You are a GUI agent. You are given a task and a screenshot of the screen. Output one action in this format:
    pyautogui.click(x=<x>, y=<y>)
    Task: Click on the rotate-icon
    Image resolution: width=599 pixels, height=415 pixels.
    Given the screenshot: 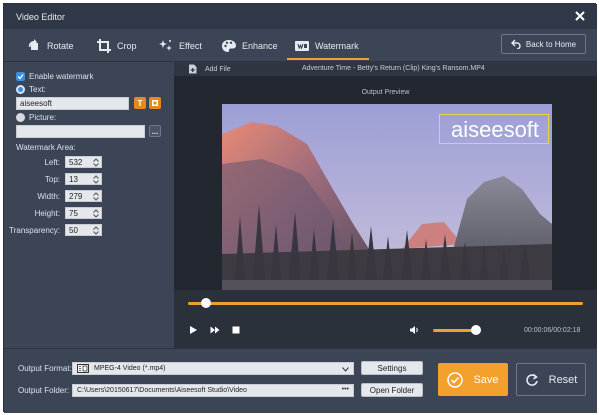 What is the action you would take?
    pyautogui.click(x=33, y=44)
    